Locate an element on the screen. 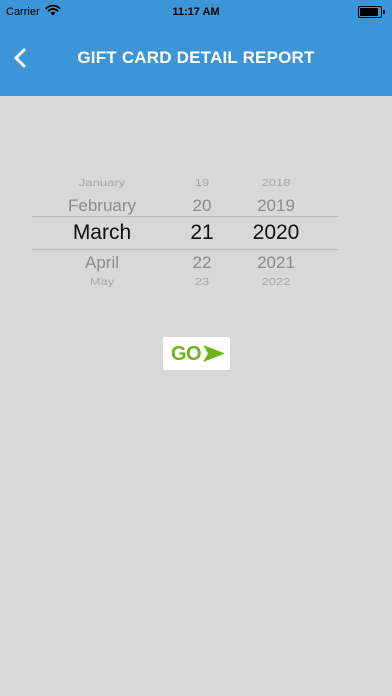 The width and height of the screenshot is (392, 696). picker-month-item: February is located at coordinates (102, 206).